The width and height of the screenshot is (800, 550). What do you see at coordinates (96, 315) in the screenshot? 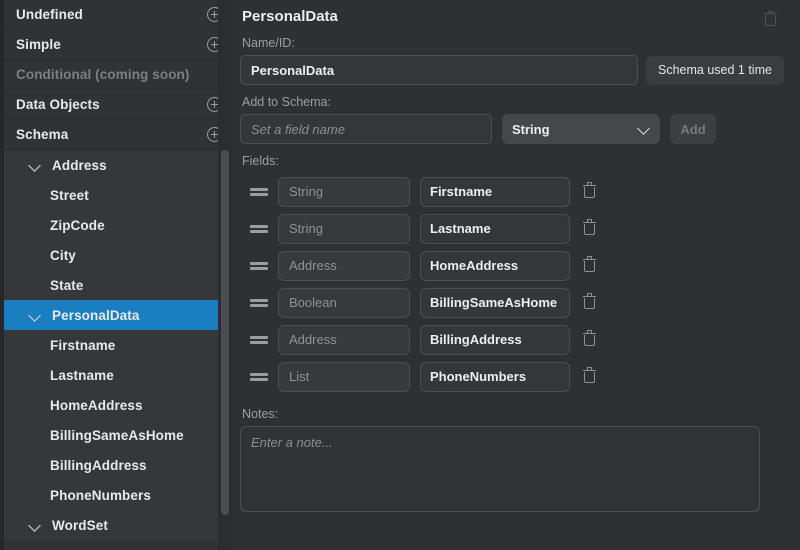
I see `sidebar-item-label: PersonalData` at bounding box center [96, 315].